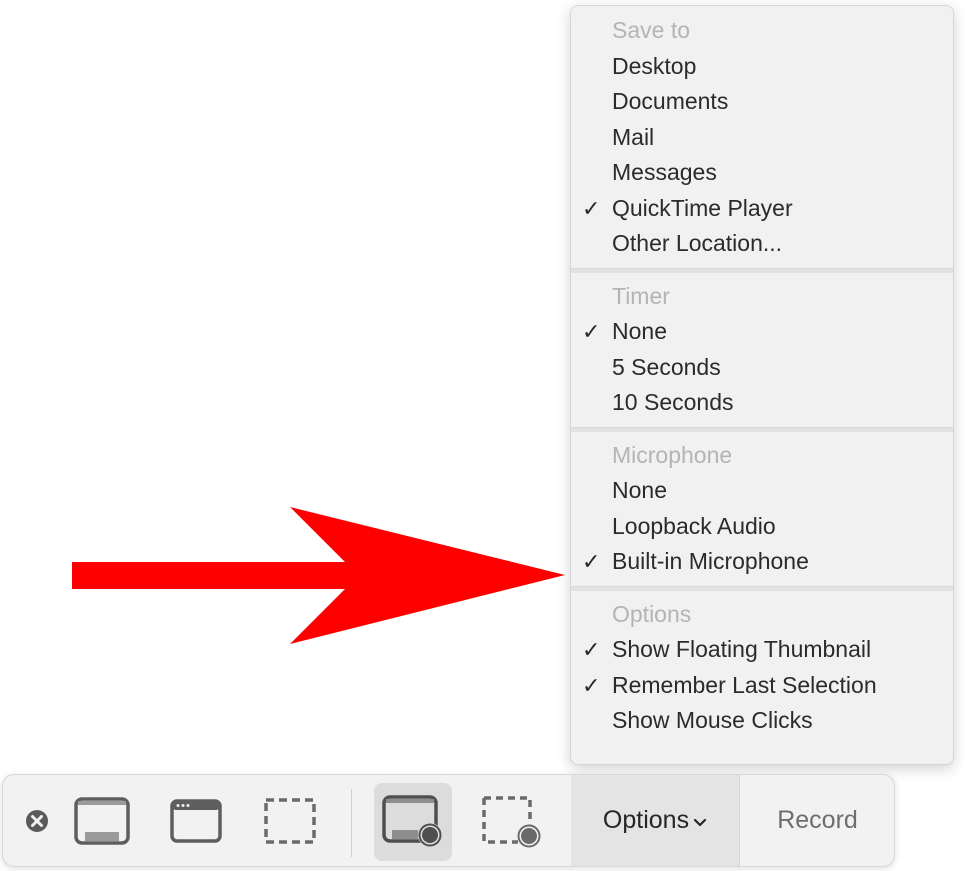  I want to click on menu-item-label: Mail, so click(633, 136).